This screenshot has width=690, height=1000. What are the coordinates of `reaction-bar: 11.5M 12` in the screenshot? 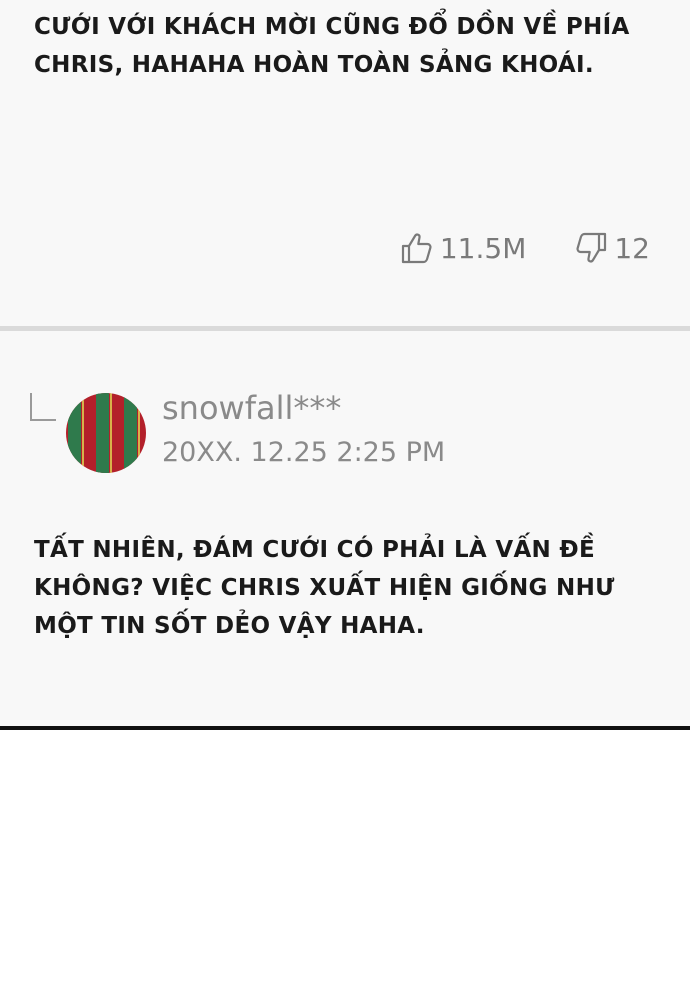 It's located at (525, 248).